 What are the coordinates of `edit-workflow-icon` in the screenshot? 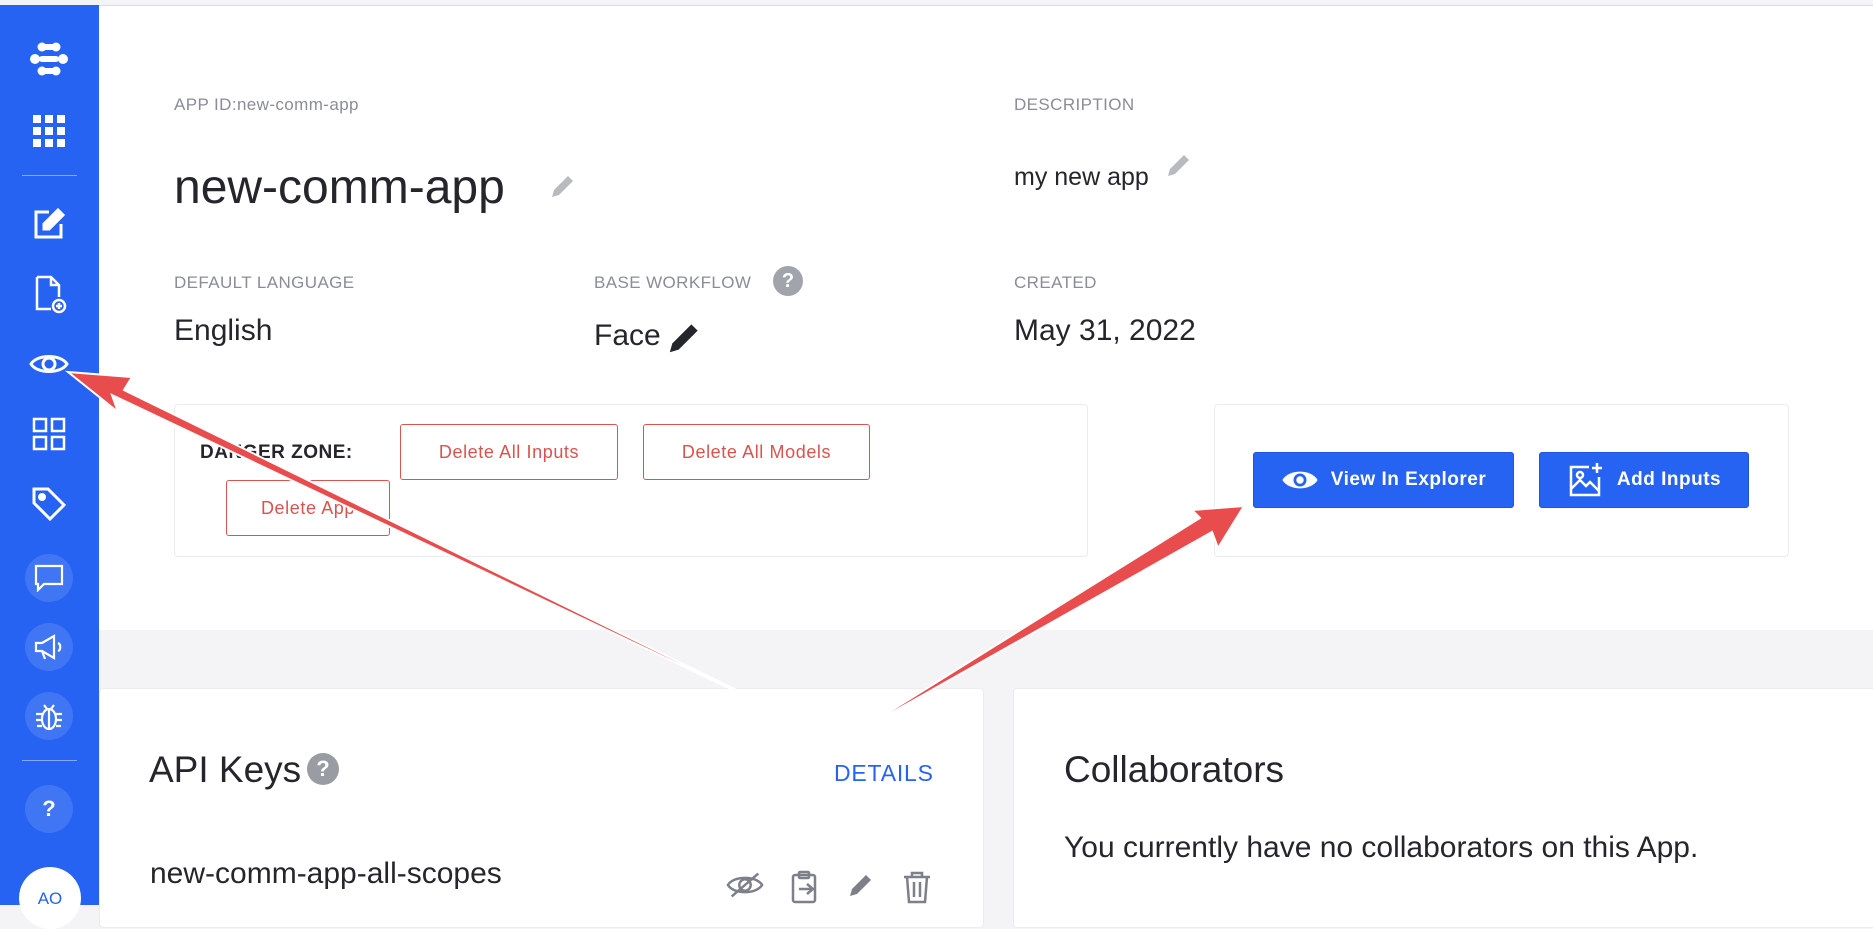 It's located at (685, 337).